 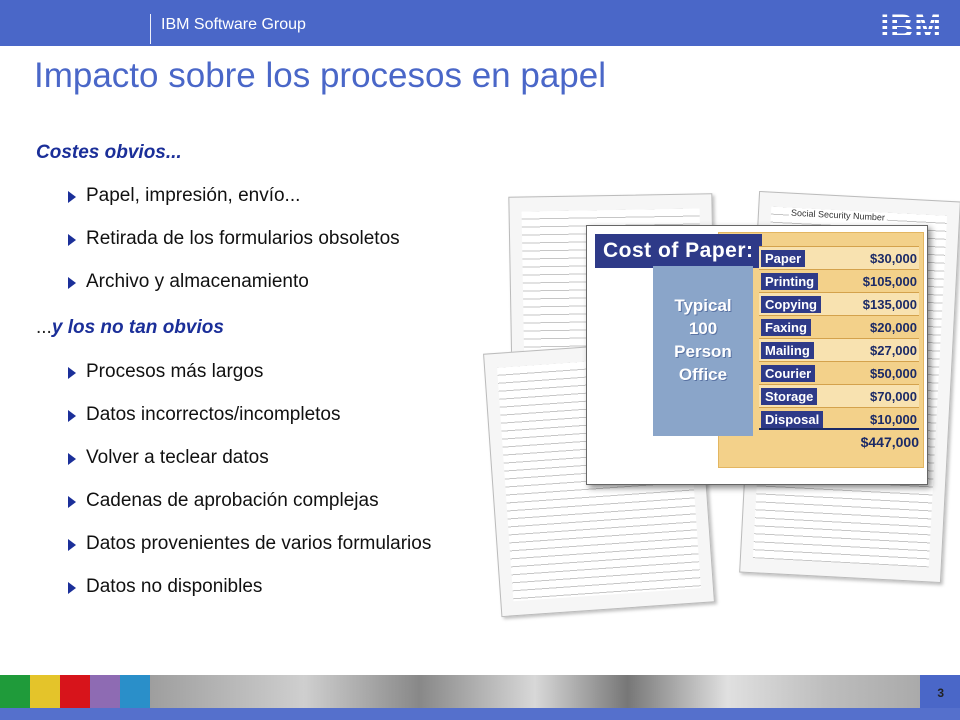 What do you see at coordinates (105, 691) in the screenshot?
I see `color-block-purple` at bounding box center [105, 691].